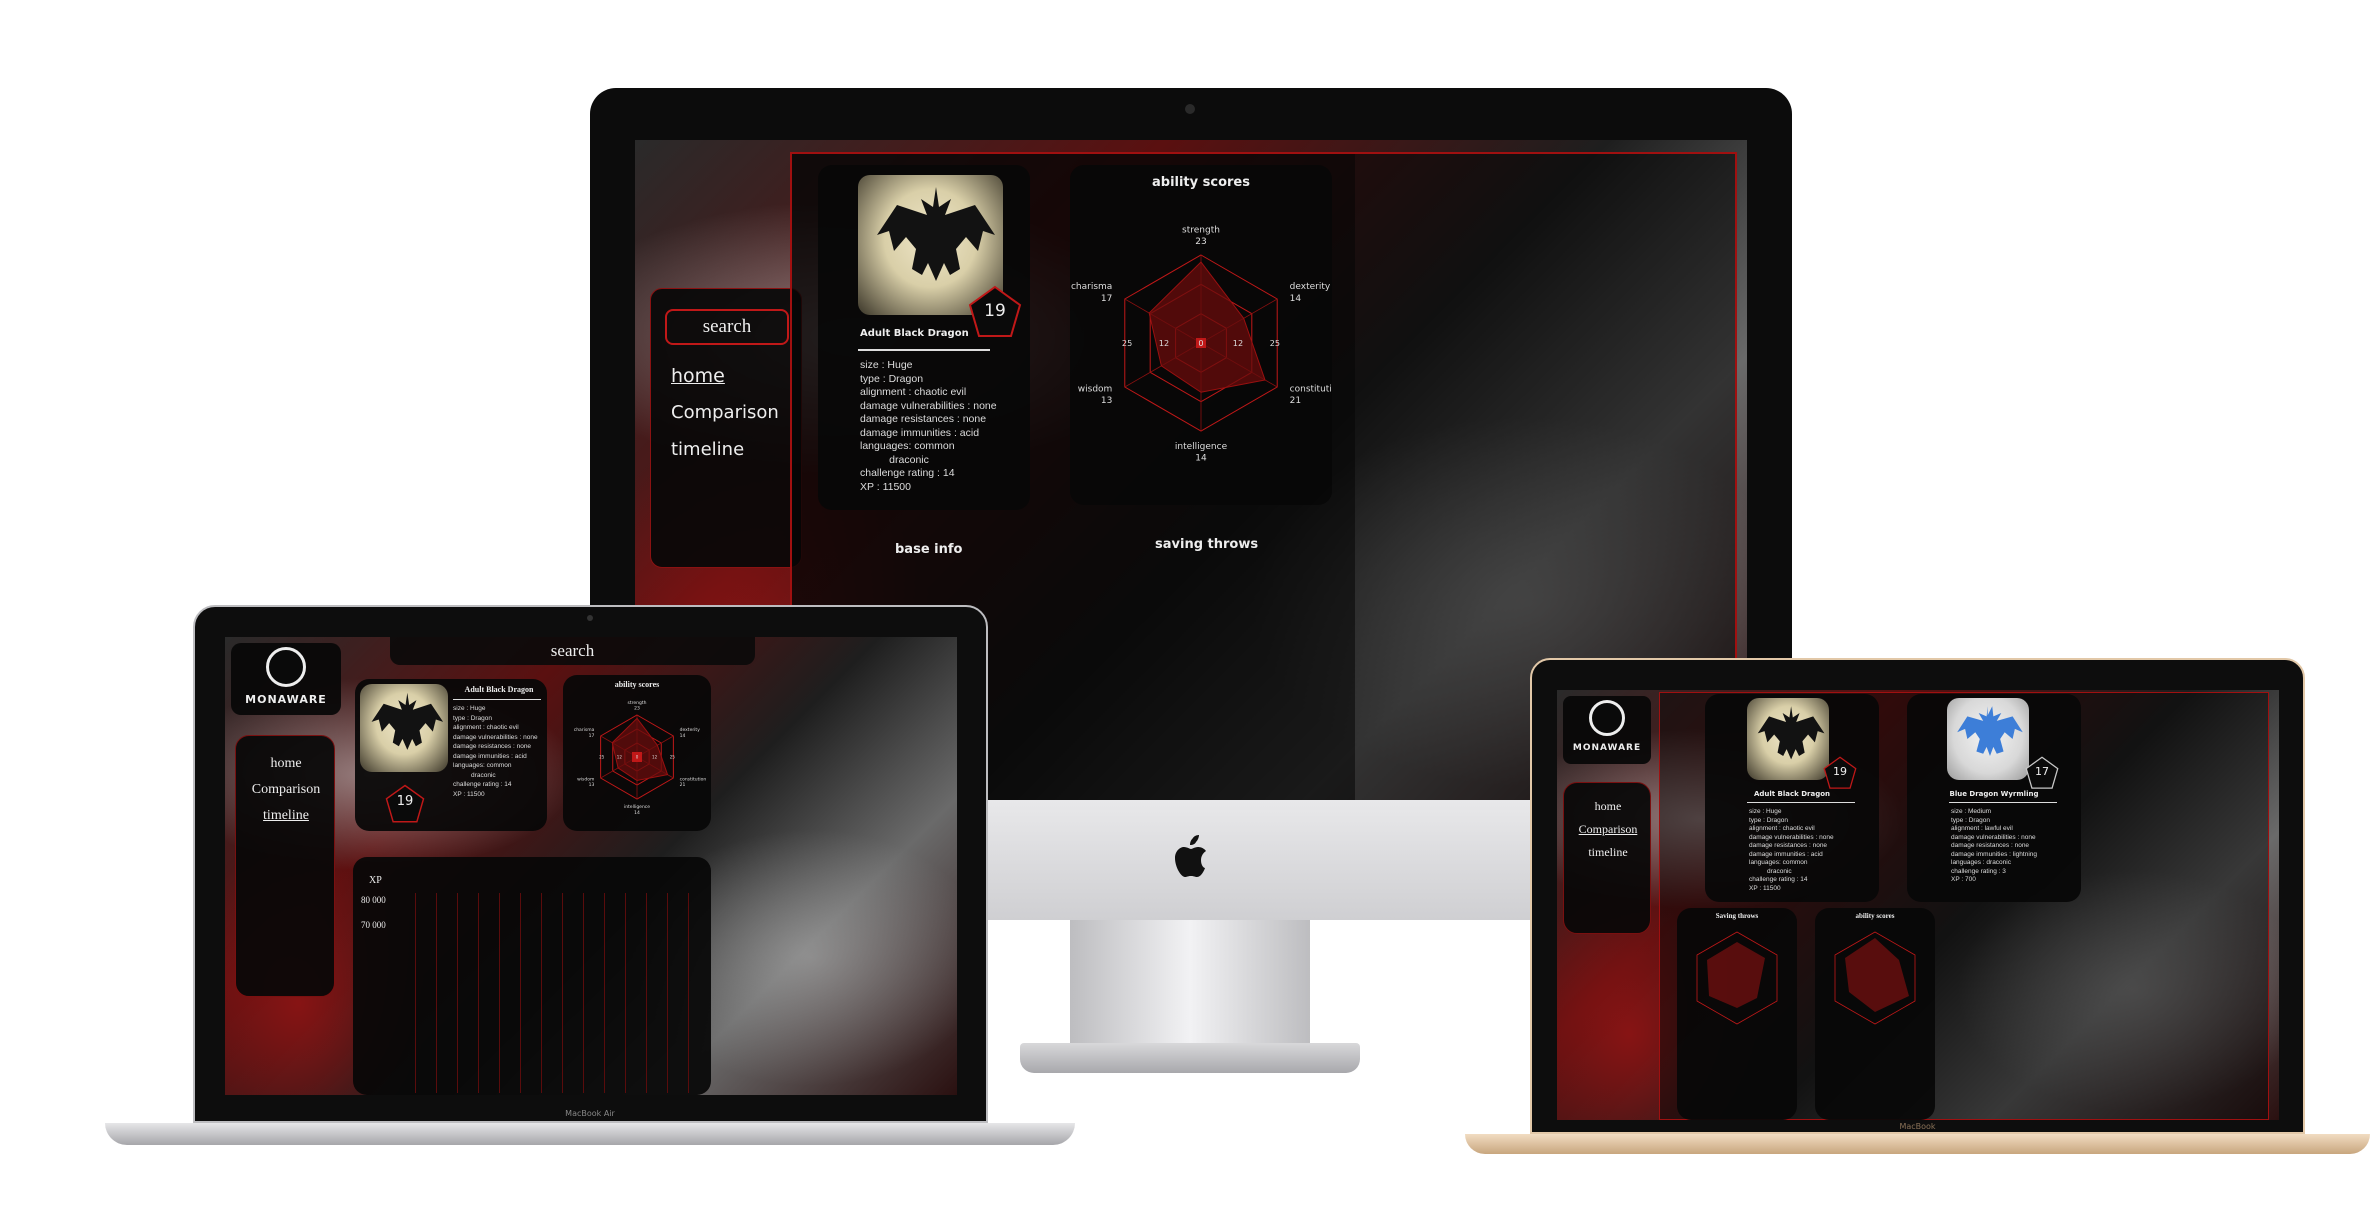 The height and width of the screenshot is (1215, 2370). I want to click on saving-throws-card: Saving throws, so click(1737, 1014).